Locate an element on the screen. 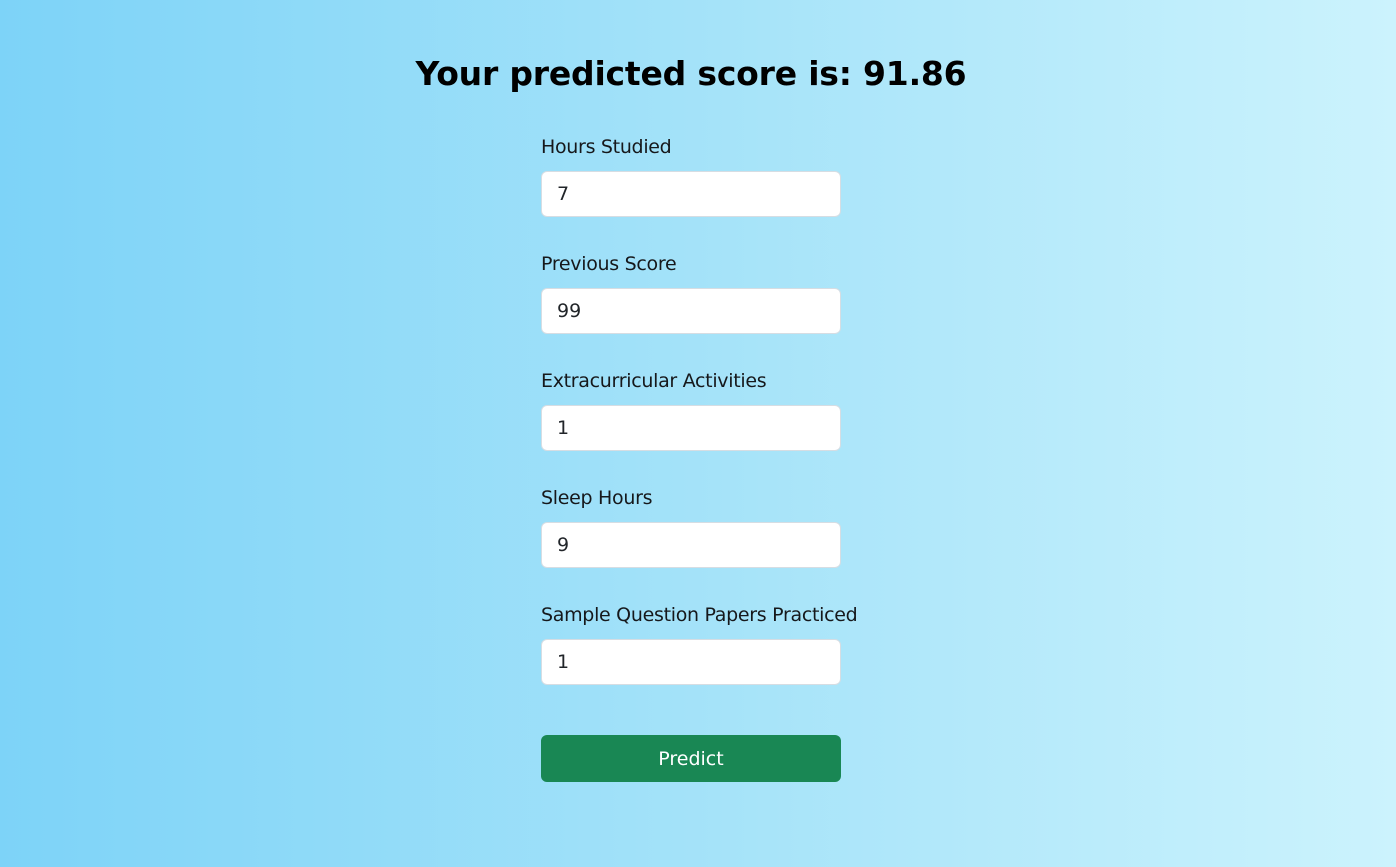 This screenshot has width=1396, height=867. hours-studied-input is located at coordinates (691, 194).